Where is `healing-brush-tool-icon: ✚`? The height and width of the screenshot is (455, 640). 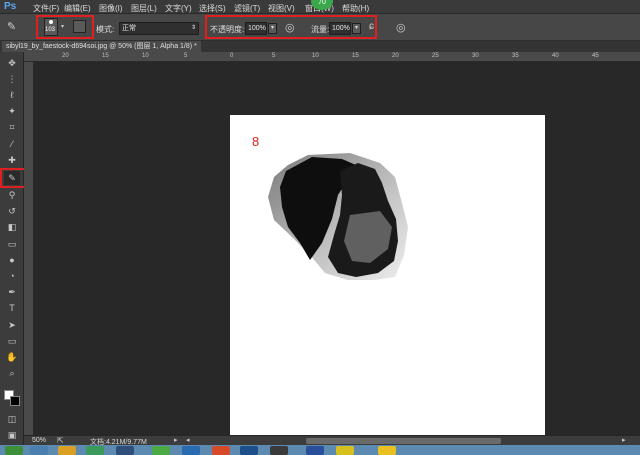 healing-brush-tool-icon: ✚ is located at coordinates (12, 160).